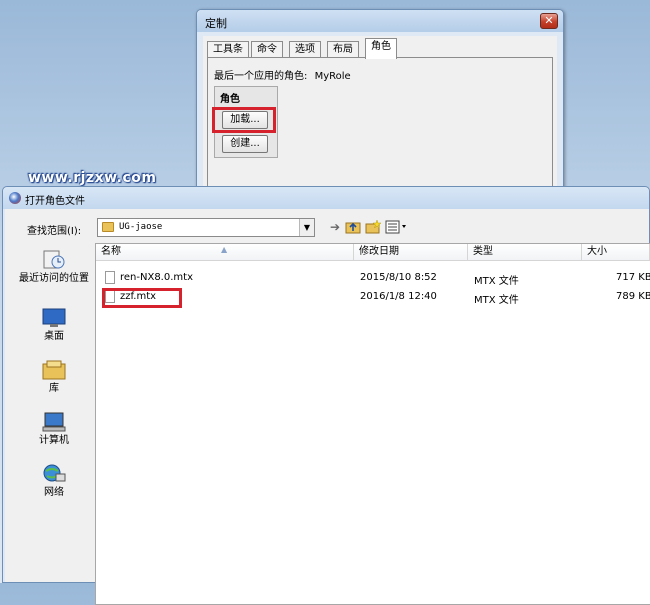 The width and height of the screenshot is (650, 605). I want to click on network-icon, so click(54, 473).